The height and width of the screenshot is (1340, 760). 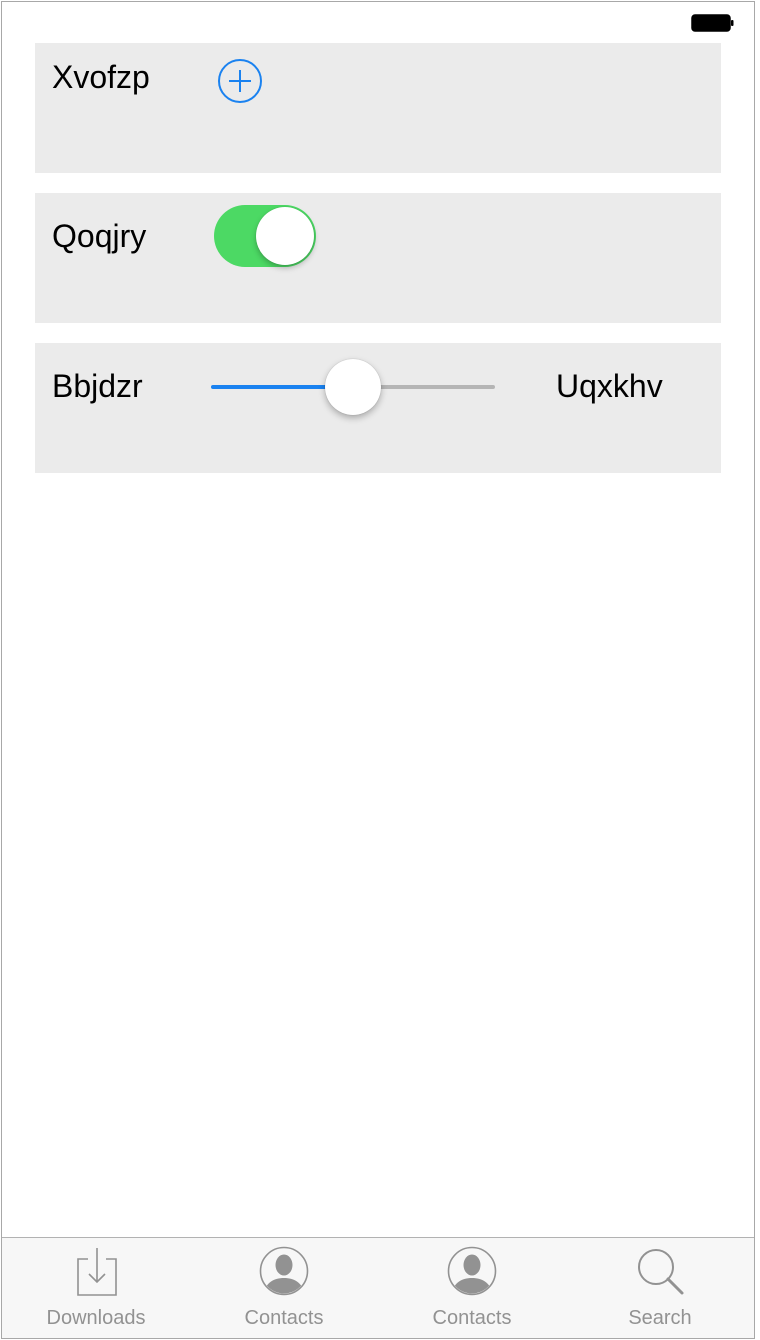 What do you see at coordinates (101, 77) in the screenshot?
I see `row-label-xvofzp: Xvofzp` at bounding box center [101, 77].